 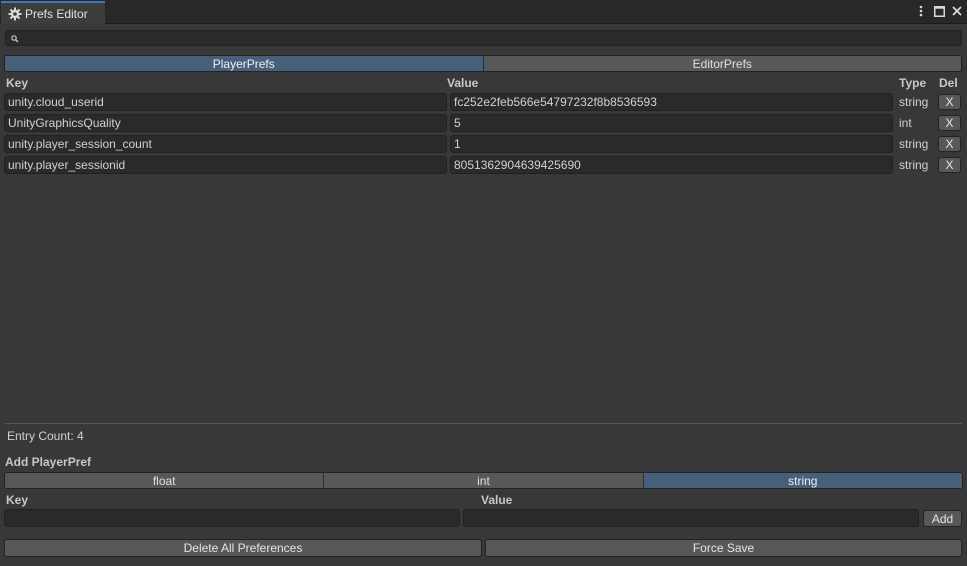 What do you see at coordinates (225, 165) in the screenshot?
I see `key-field: unity.player_sessionid` at bounding box center [225, 165].